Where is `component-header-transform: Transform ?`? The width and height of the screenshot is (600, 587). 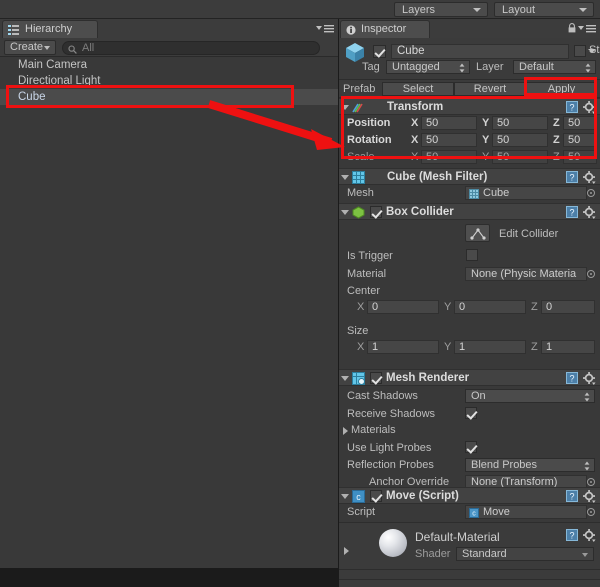 component-header-transform: Transform ? is located at coordinates (469, 106).